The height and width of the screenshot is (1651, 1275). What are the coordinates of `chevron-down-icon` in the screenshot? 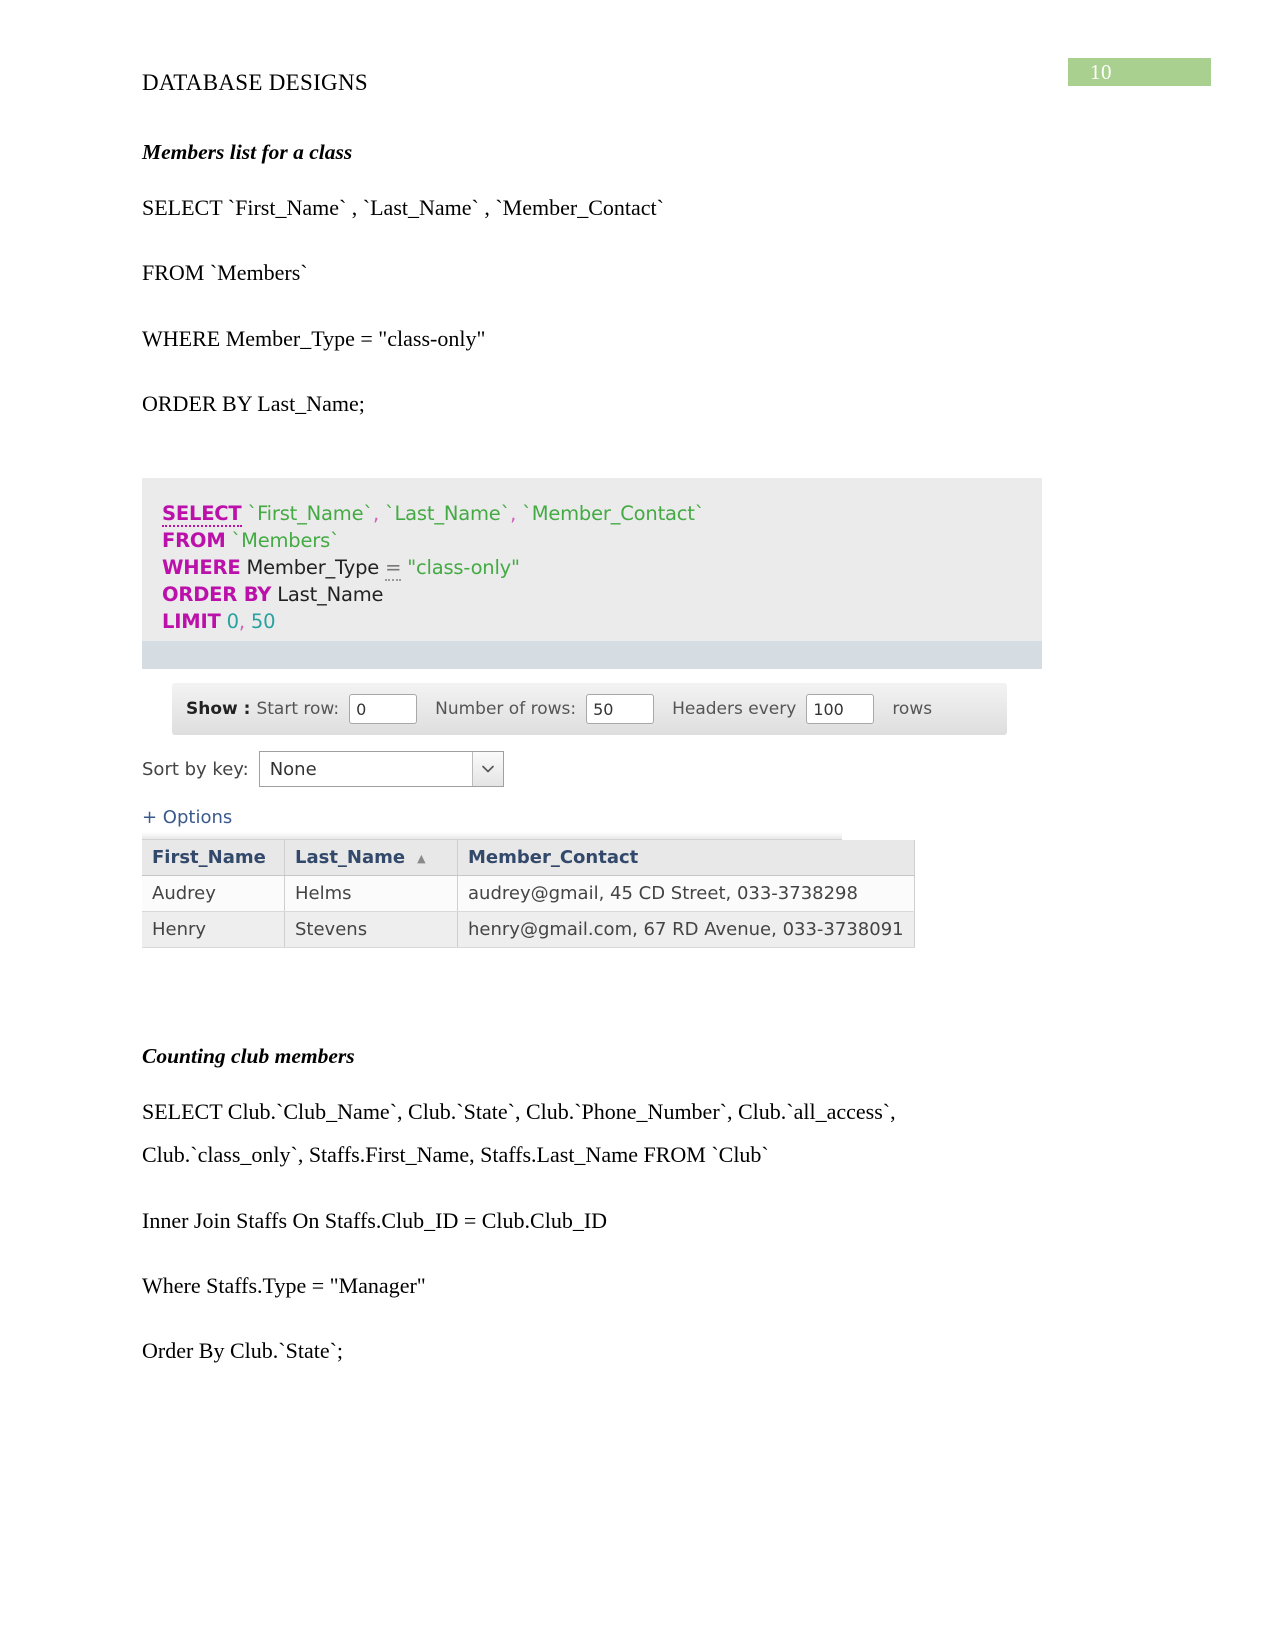 It's located at (487, 769).